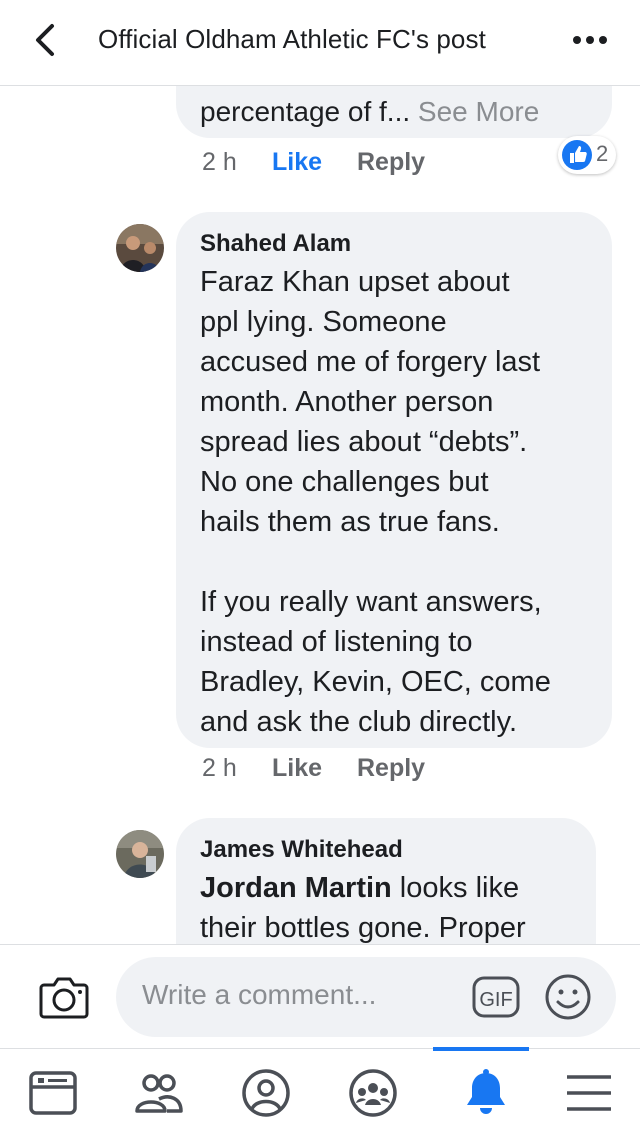 The width and height of the screenshot is (640, 1136). I want to click on news-feed-icon, so click(53, 1093).